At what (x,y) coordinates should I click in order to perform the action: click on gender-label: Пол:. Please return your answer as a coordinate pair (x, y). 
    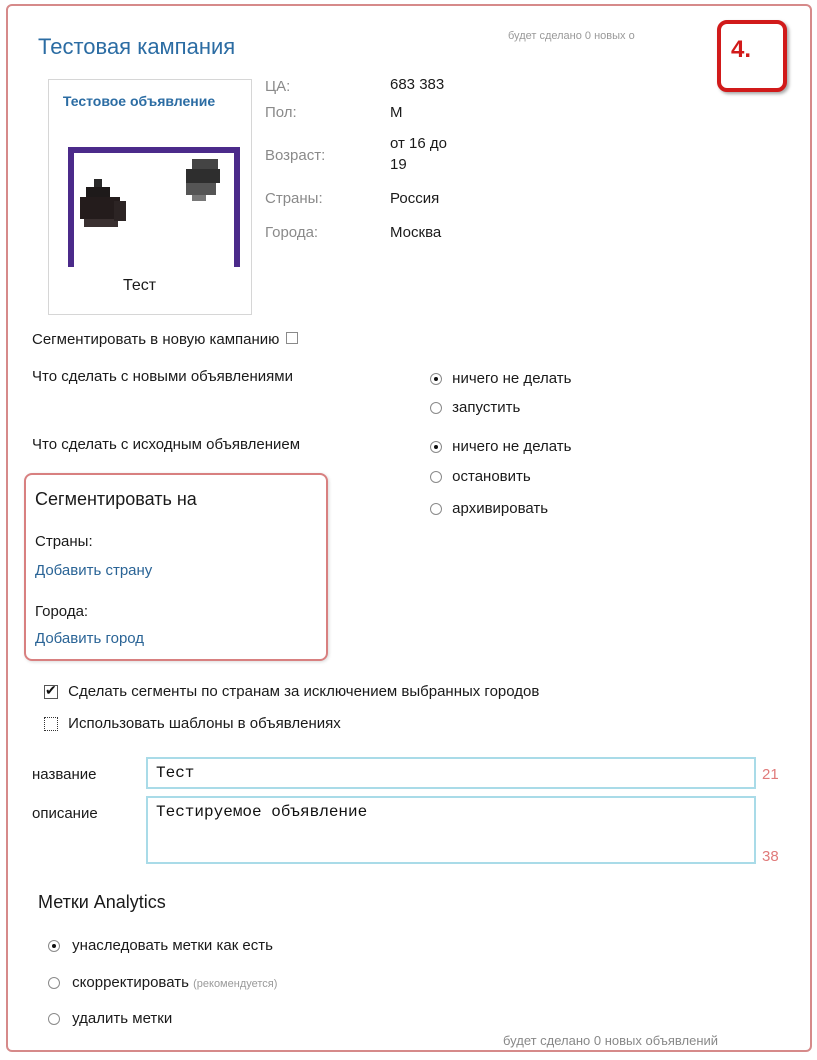
    Looking at the image, I should click on (281, 112).